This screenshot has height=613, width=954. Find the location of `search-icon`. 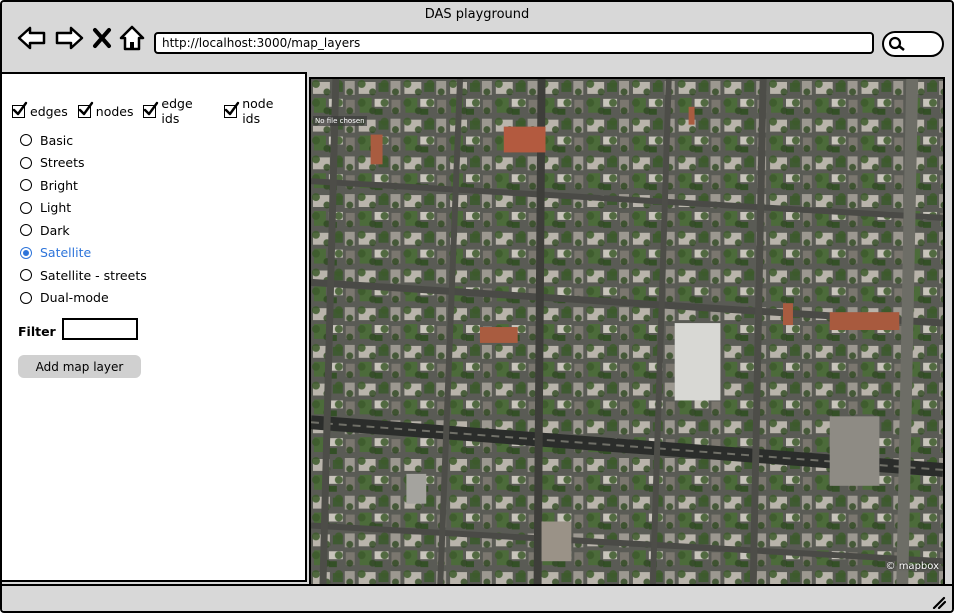

search-icon is located at coordinates (896, 43).